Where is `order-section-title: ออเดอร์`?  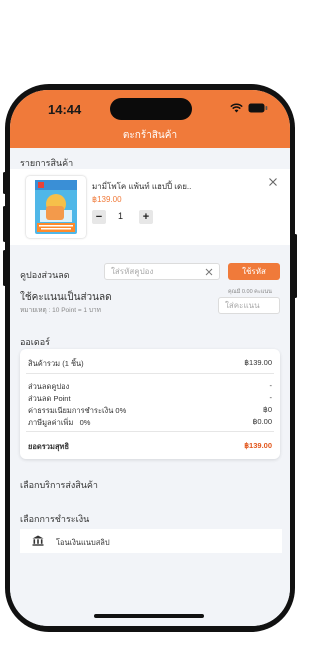 order-section-title: ออเดอร์ is located at coordinates (35, 342).